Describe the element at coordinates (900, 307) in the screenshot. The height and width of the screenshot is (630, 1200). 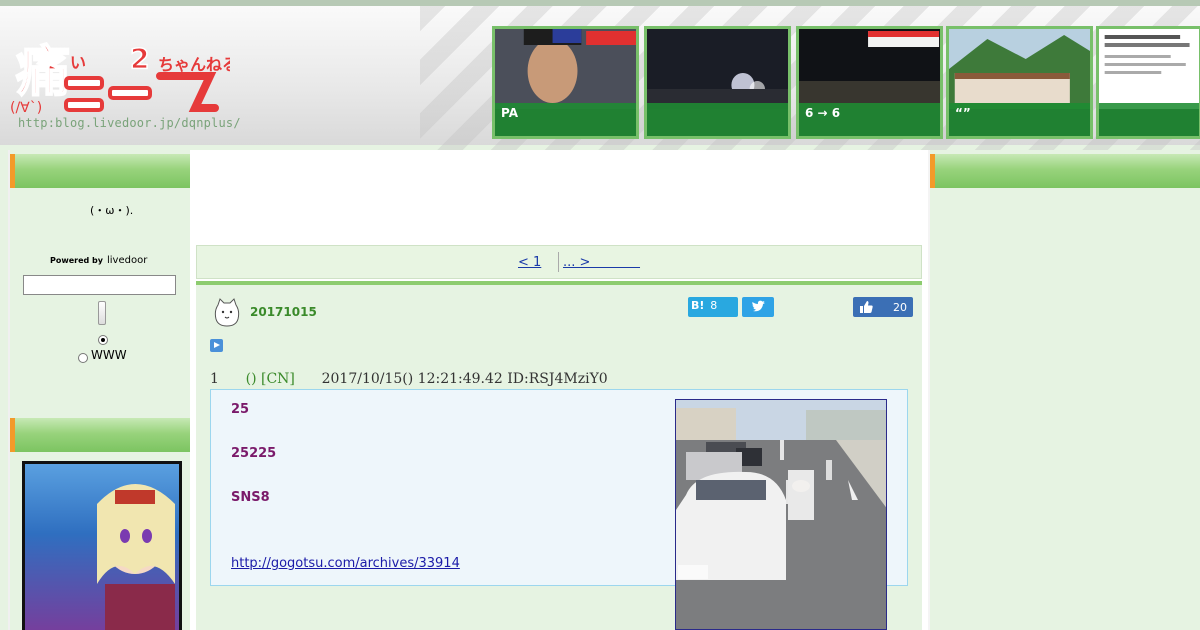
I see `like-count: 20` at that location.